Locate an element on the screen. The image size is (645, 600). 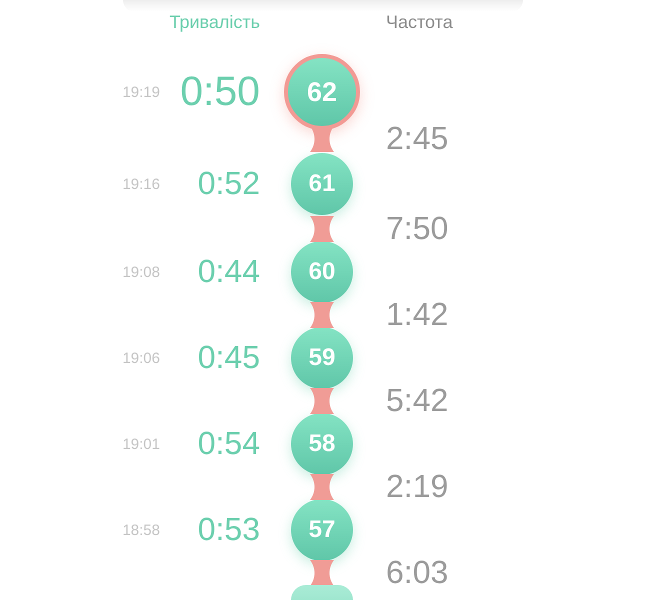
frequency-value: 2:19 is located at coordinates (417, 487).